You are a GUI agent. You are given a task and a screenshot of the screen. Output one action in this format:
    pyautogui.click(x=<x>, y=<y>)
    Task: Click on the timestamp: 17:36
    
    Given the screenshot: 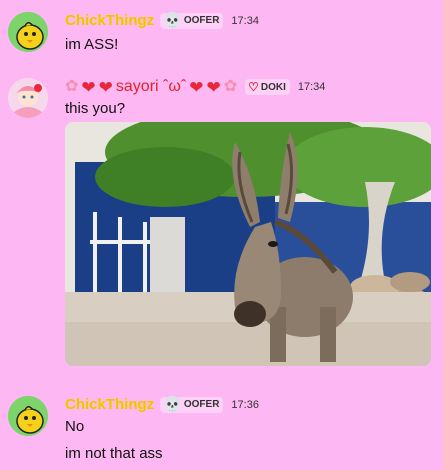 What is the action you would take?
    pyautogui.click(x=245, y=404)
    